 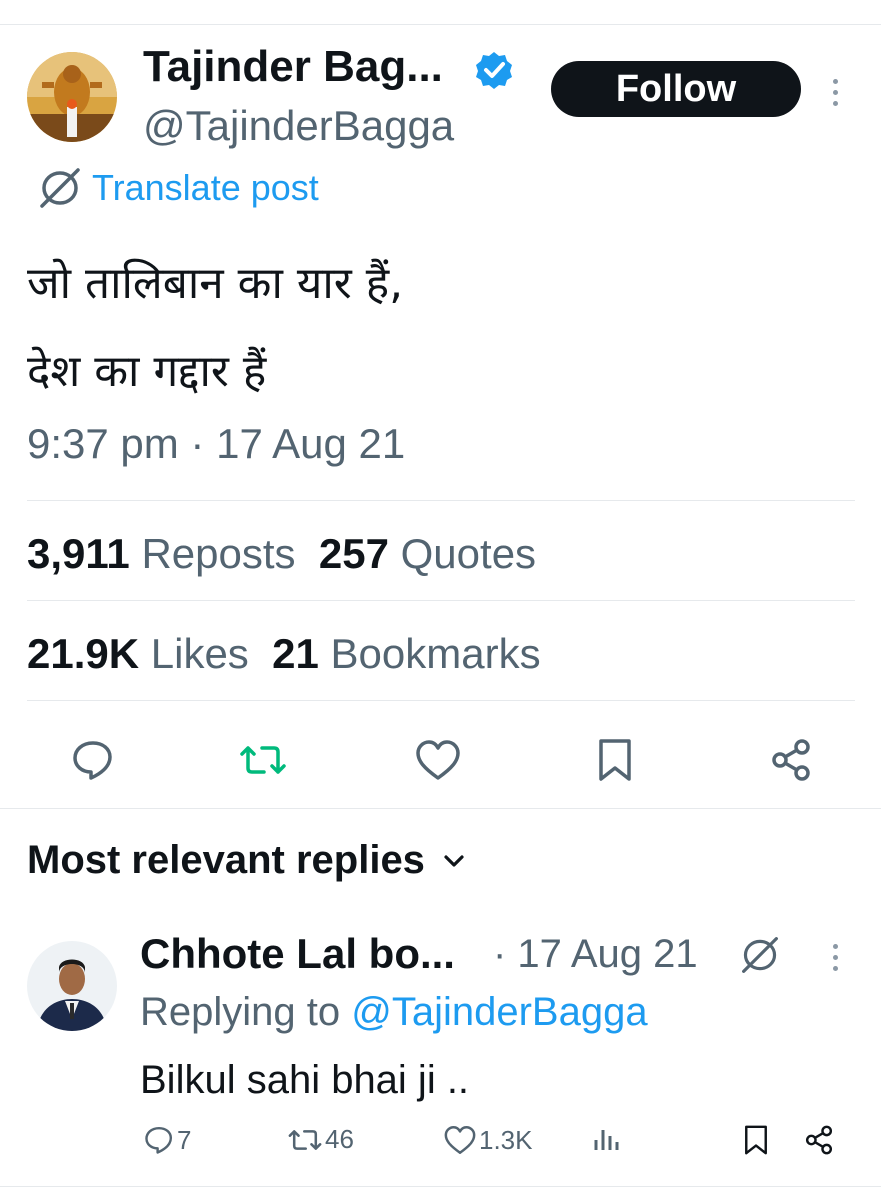 What do you see at coordinates (454, 860) in the screenshot?
I see `chevron-down-icon` at bounding box center [454, 860].